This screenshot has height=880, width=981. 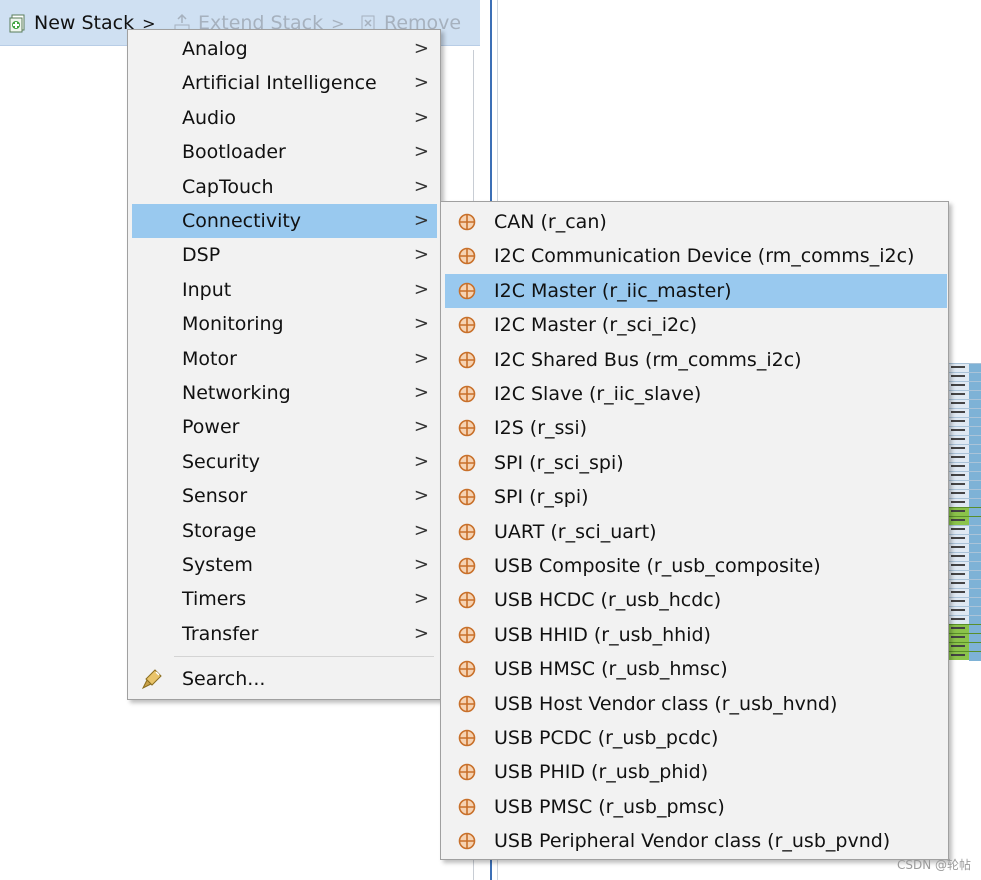 I want to click on menu-item-label: Storage, so click(x=219, y=531).